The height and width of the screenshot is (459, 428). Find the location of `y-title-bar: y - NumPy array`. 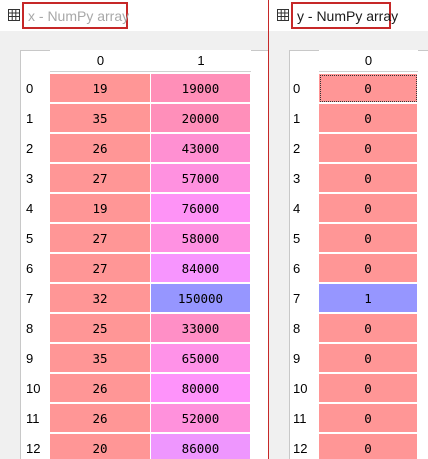

y-title-bar: y - NumPy array is located at coordinates (348, 15).